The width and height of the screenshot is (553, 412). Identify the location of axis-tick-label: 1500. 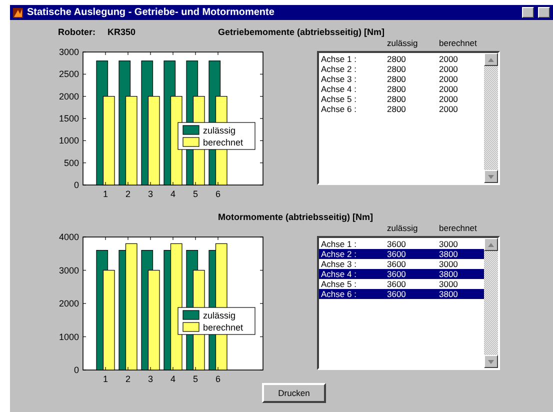
(68, 119).